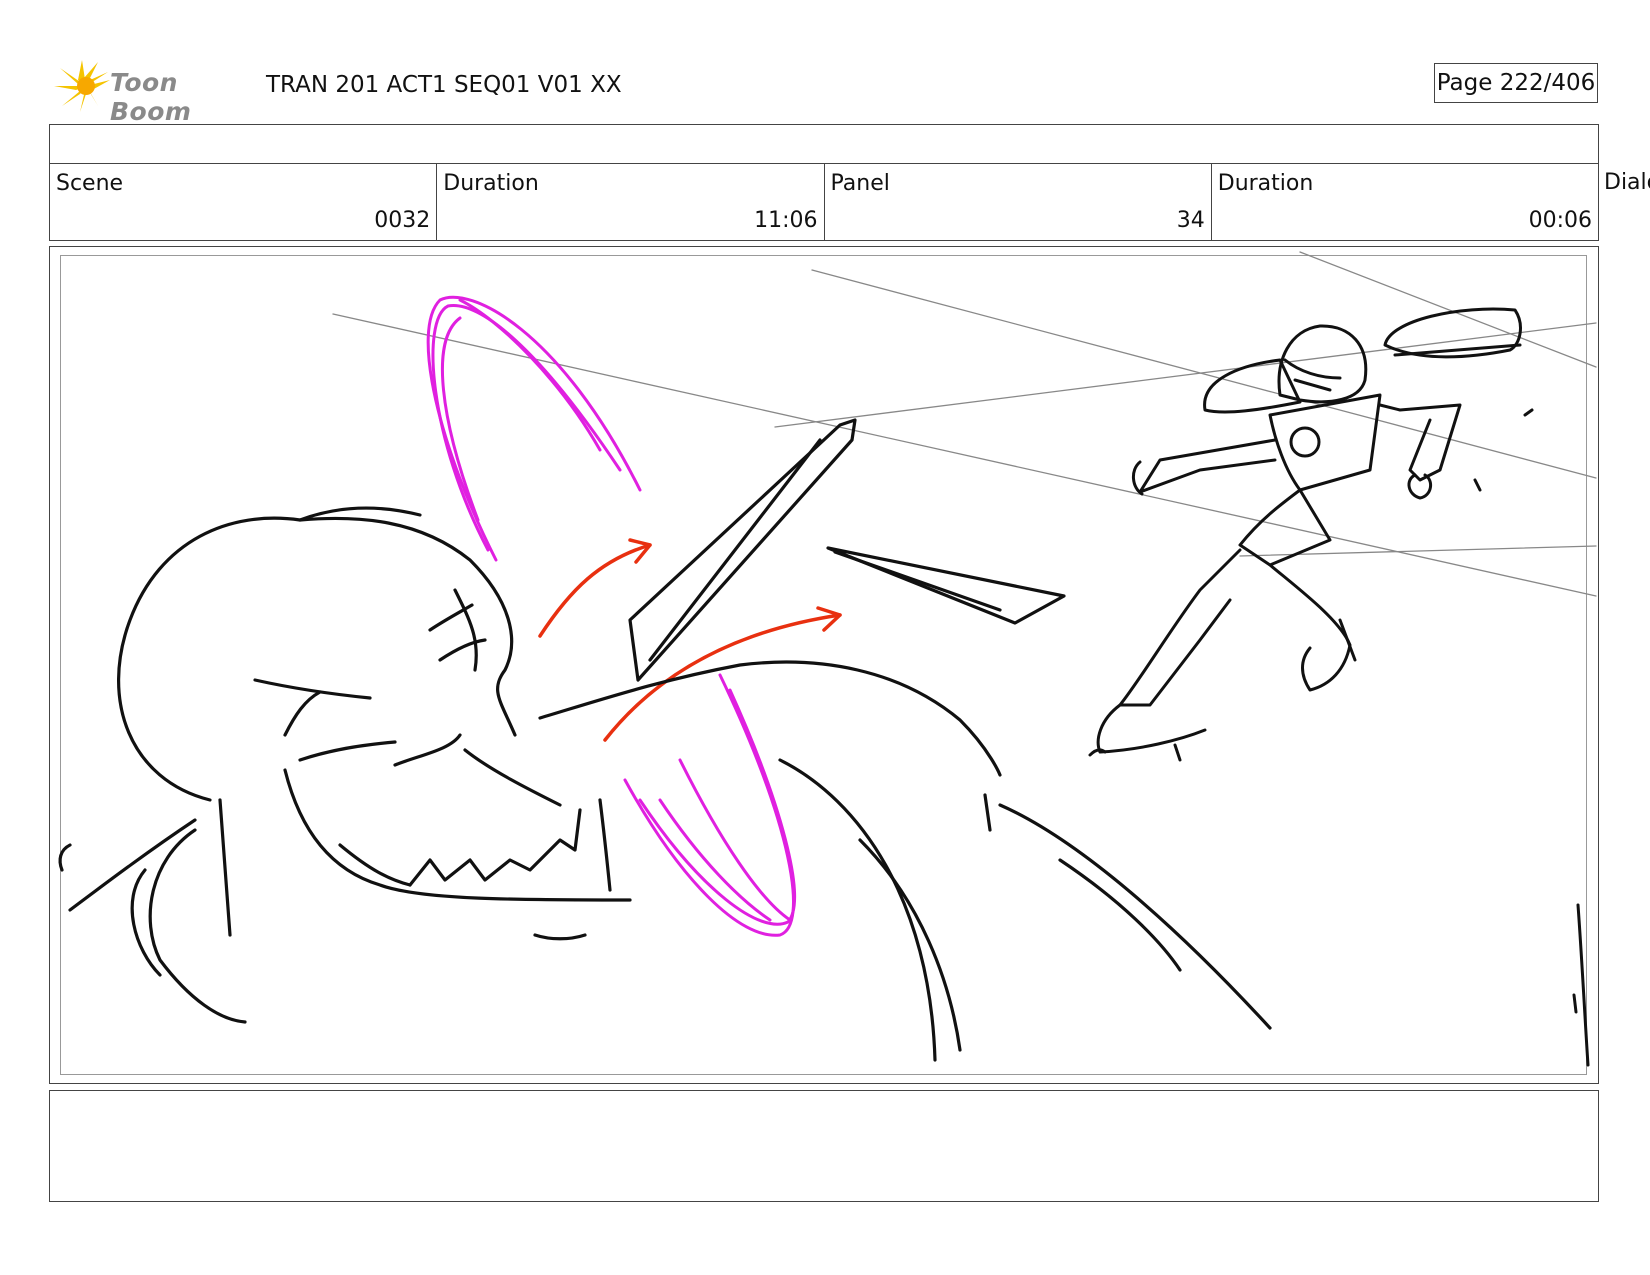 This screenshot has width=1650, height=1275. Describe the element at coordinates (786, 220) in the screenshot. I see `scene-duration-value: 11:06` at that location.